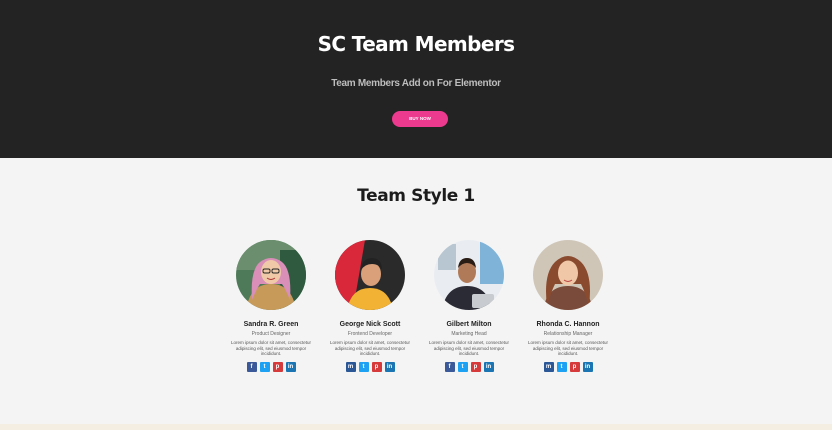 The image size is (832, 430). Describe the element at coordinates (469, 324) in the screenshot. I see `member-name: Gilbert Milton` at that location.